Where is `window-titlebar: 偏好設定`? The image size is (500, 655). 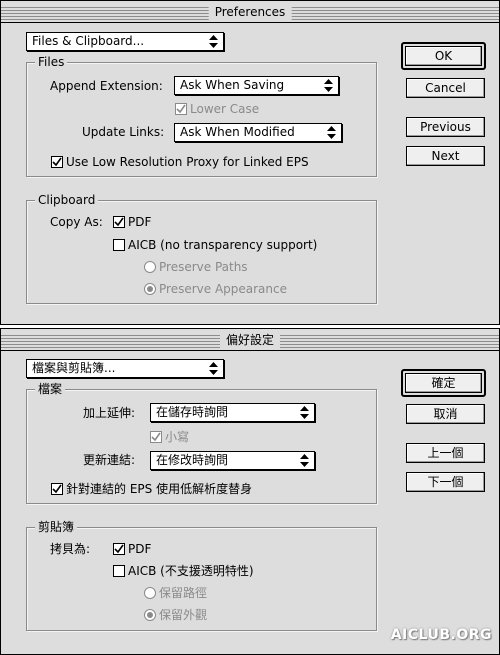 window-titlebar: 偏好設定 is located at coordinates (250, 340).